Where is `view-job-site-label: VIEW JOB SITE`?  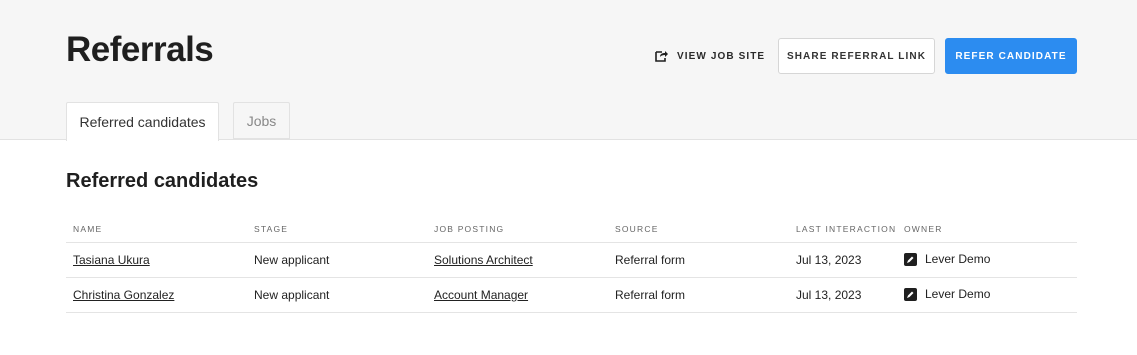
view-job-site-label: VIEW JOB SITE is located at coordinates (721, 56).